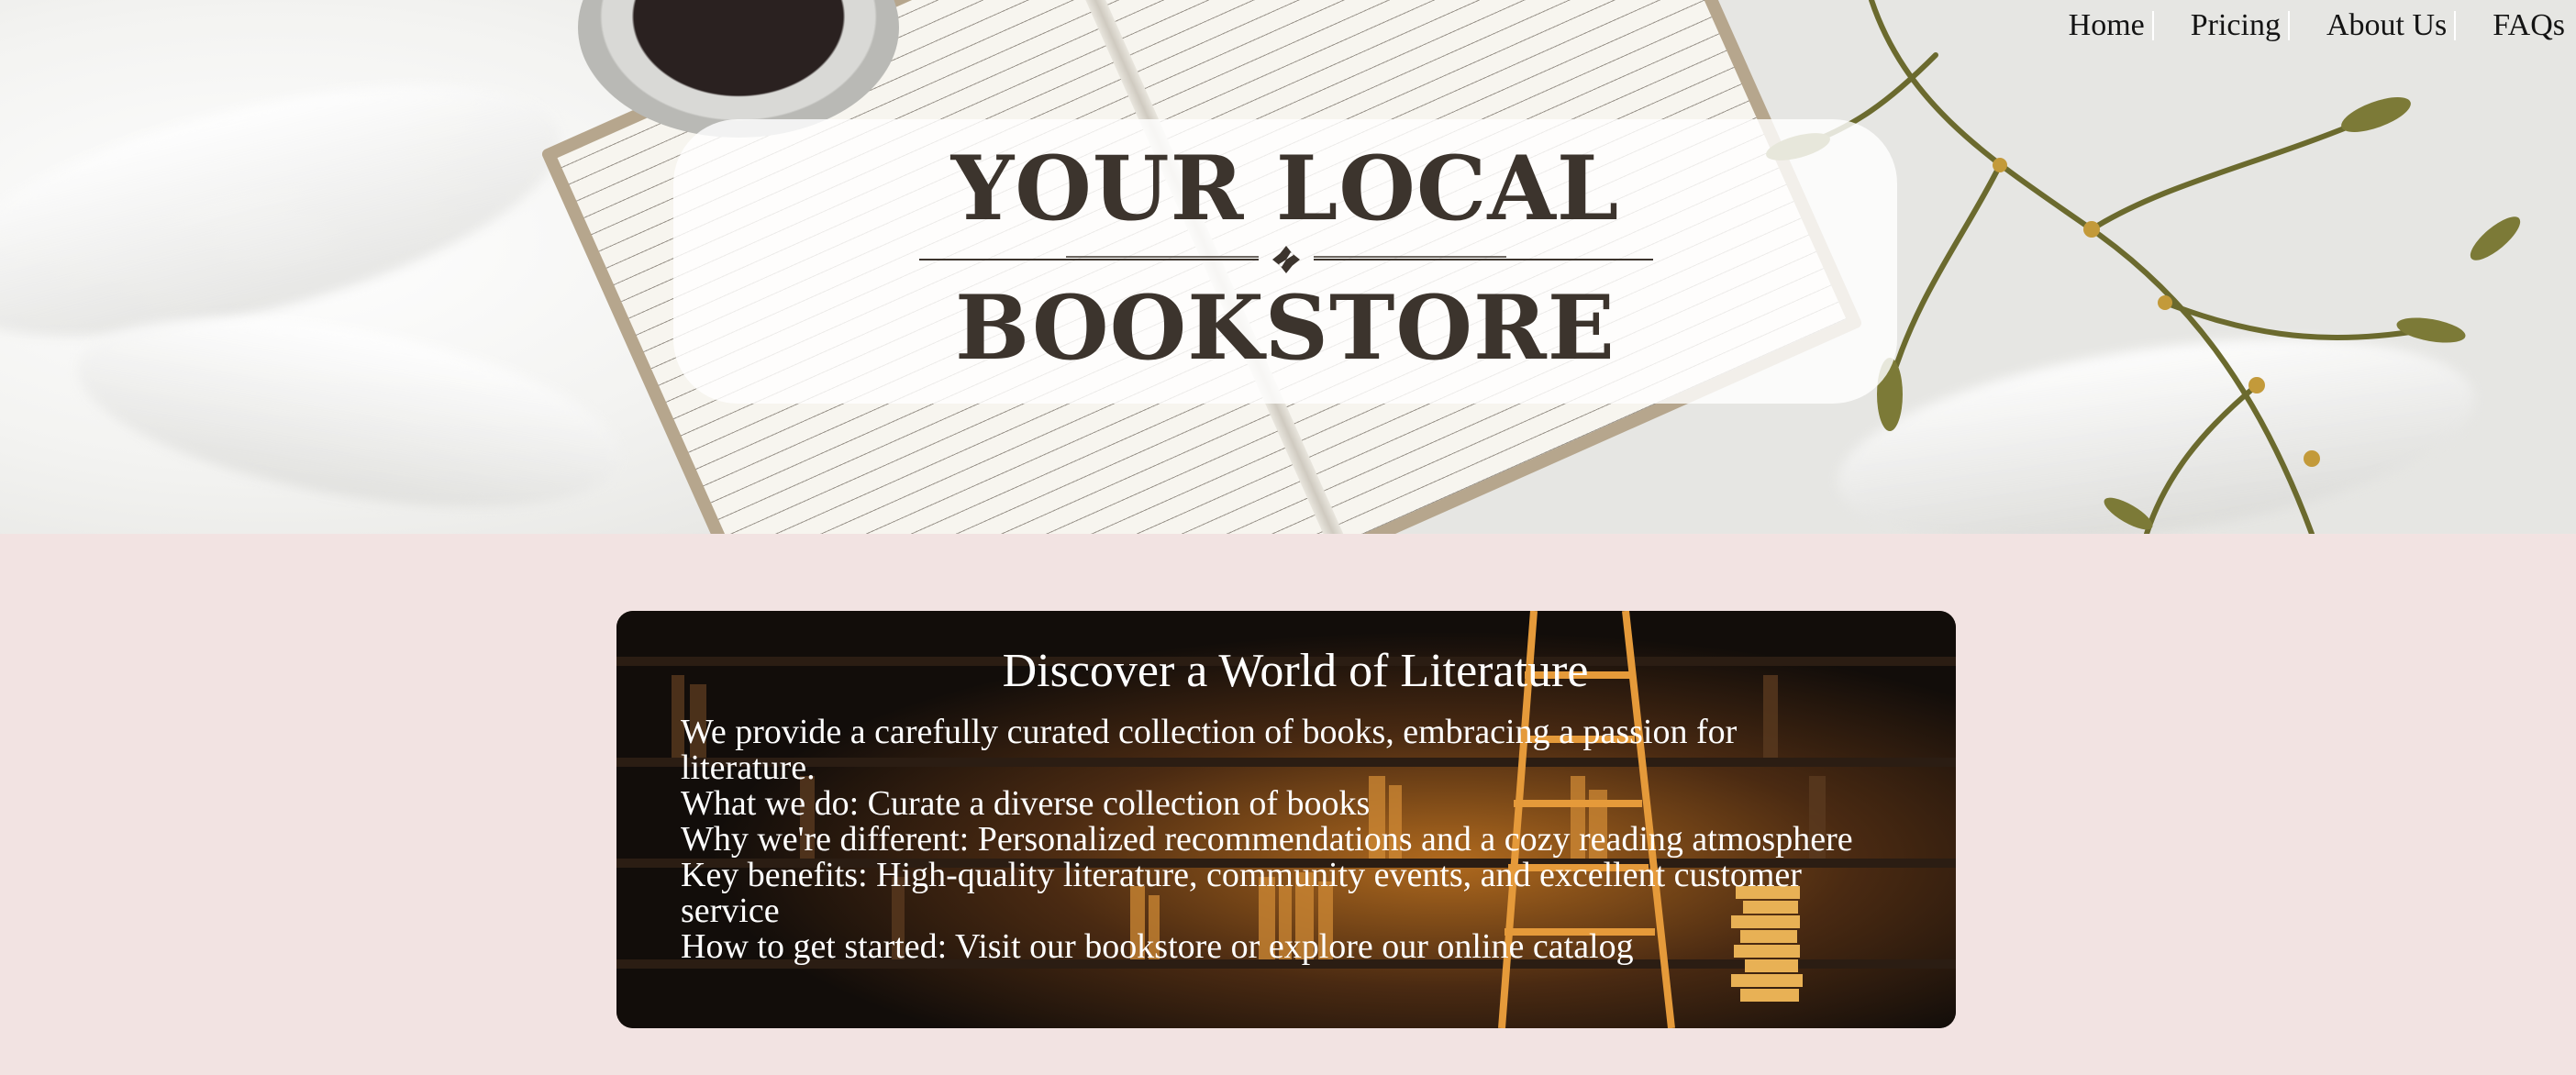 The image size is (2576, 1075). I want to click on top-nav: Home Pricing About Us FAQs, so click(2318, 26).